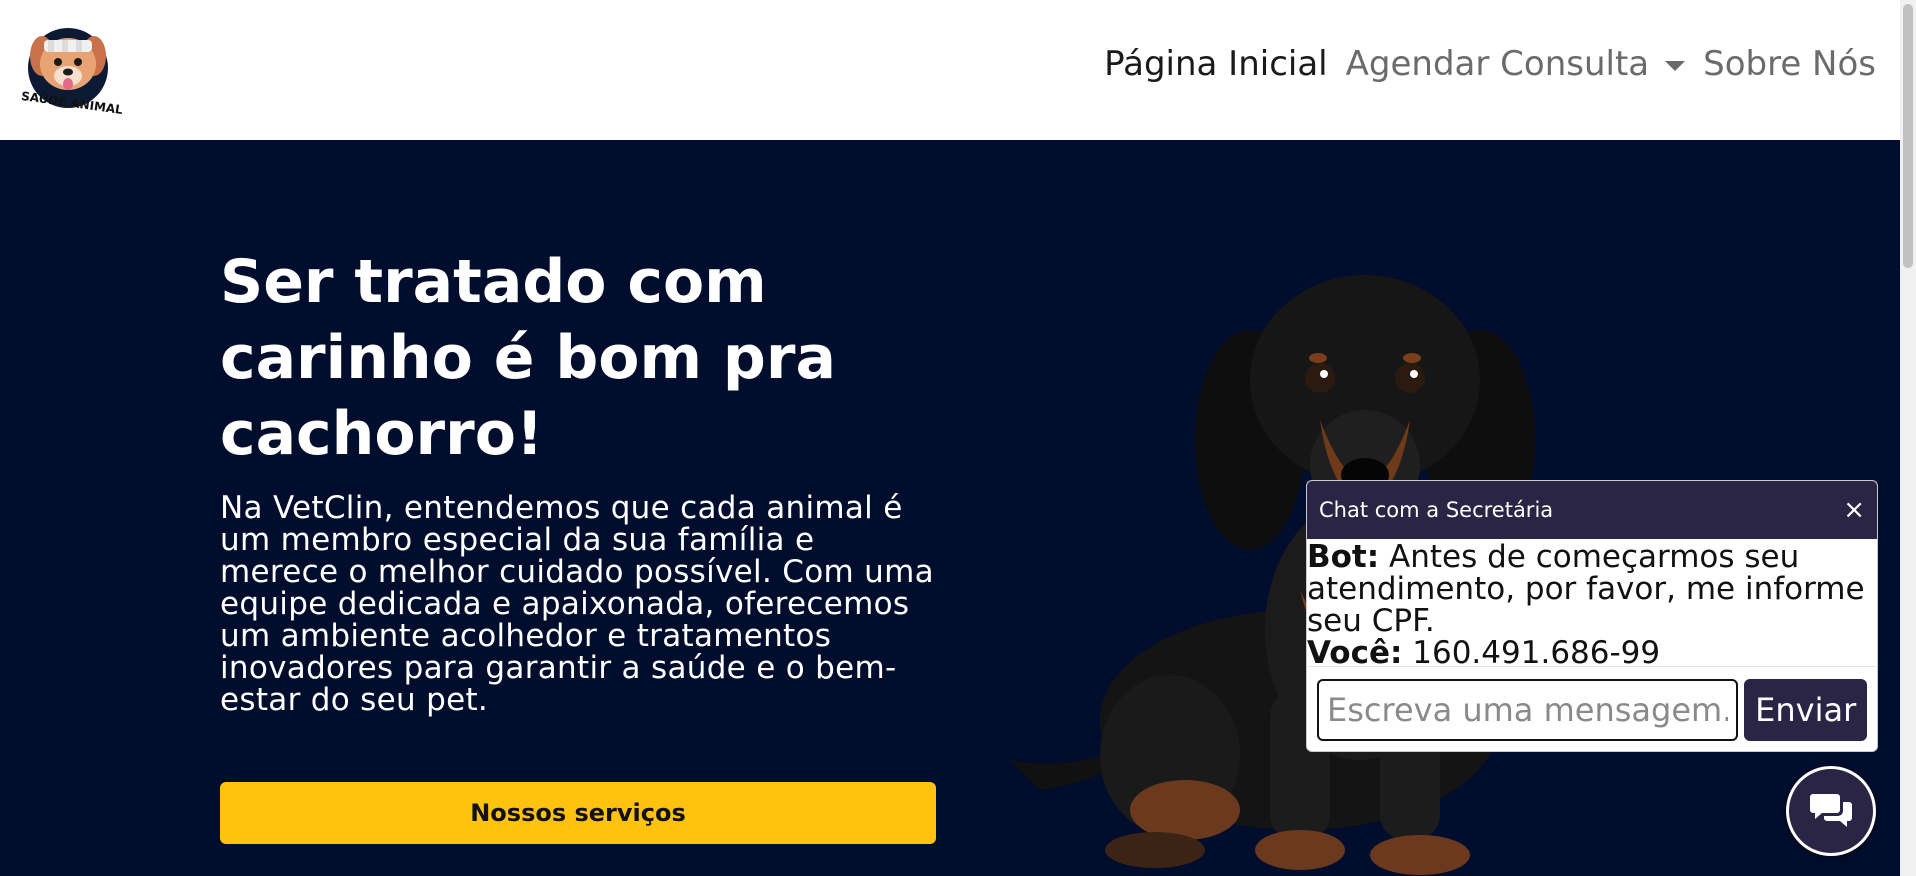 Image resolution: width=1916 pixels, height=876 pixels. Describe the element at coordinates (1805, 710) in the screenshot. I see `send-button: Enviar` at that location.